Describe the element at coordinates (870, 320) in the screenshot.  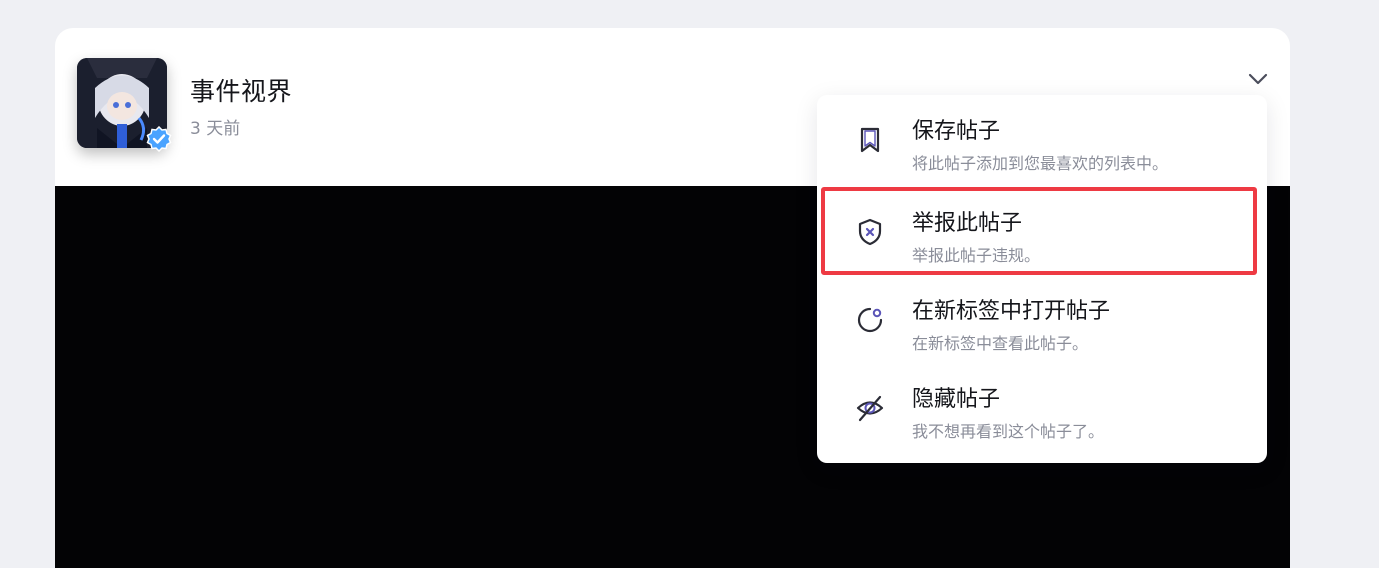
I see `open-tab-icon` at that location.